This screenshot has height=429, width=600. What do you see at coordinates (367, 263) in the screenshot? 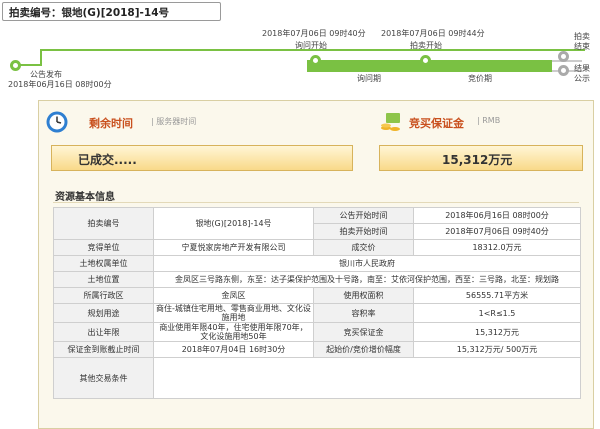
I see `table-value: 银川市人民政府` at bounding box center [367, 263].